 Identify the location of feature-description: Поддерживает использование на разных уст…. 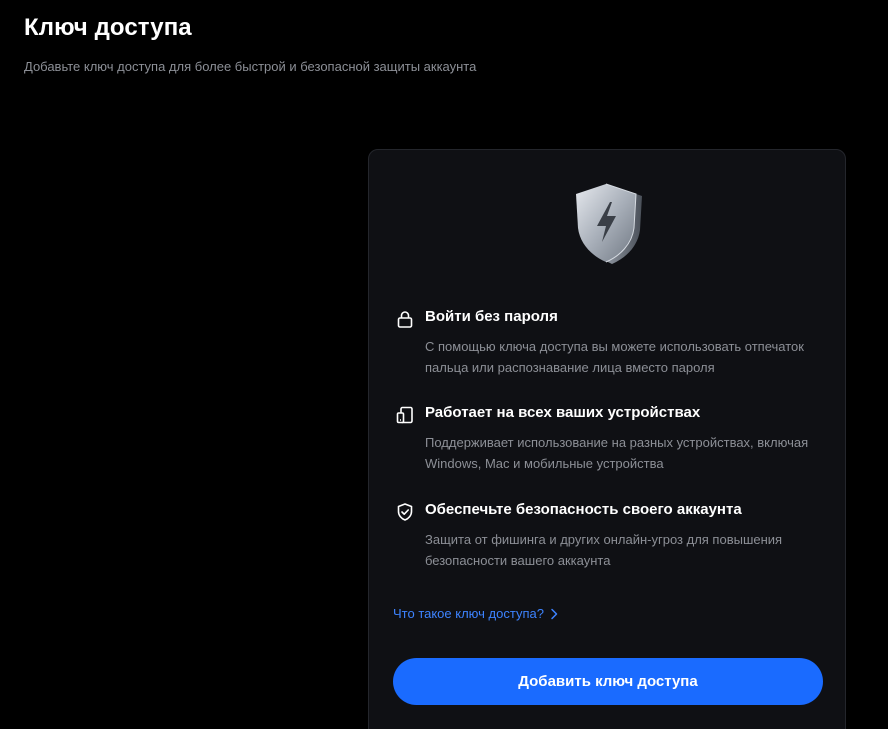
(617, 453).